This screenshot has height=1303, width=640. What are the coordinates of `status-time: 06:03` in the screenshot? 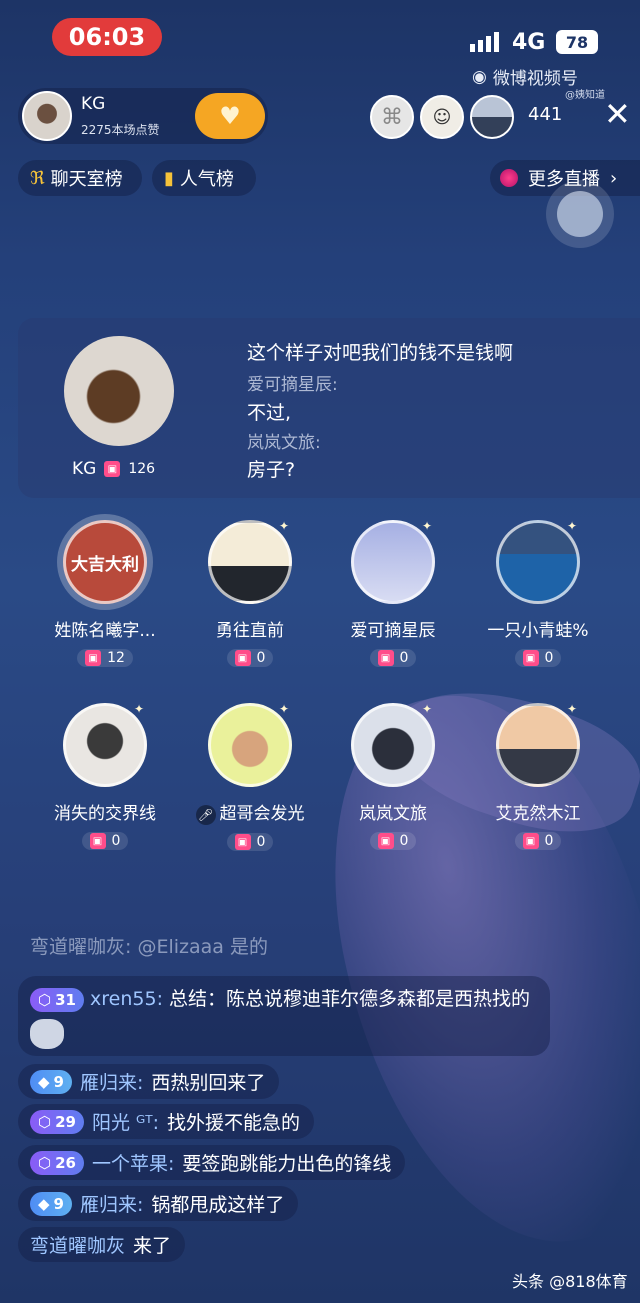 It's located at (107, 37).